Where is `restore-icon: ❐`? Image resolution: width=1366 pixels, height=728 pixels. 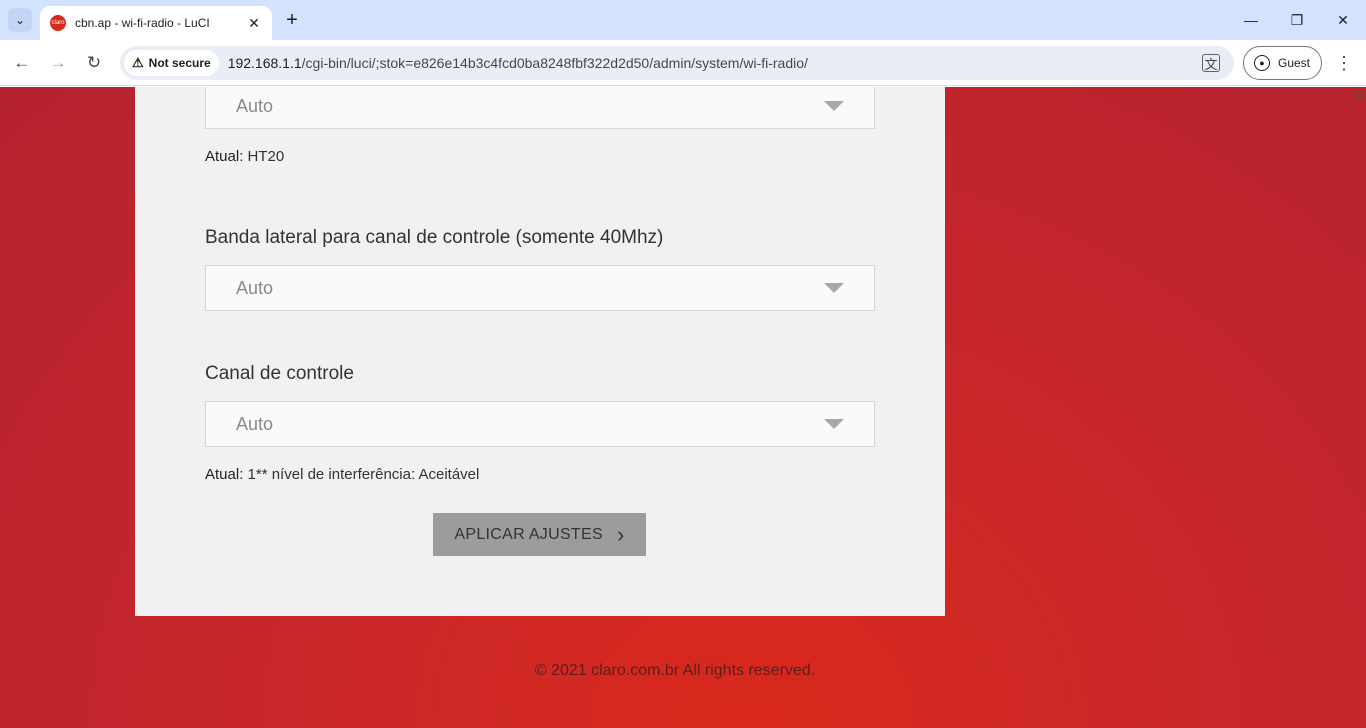 restore-icon: ❐ is located at coordinates (1297, 20).